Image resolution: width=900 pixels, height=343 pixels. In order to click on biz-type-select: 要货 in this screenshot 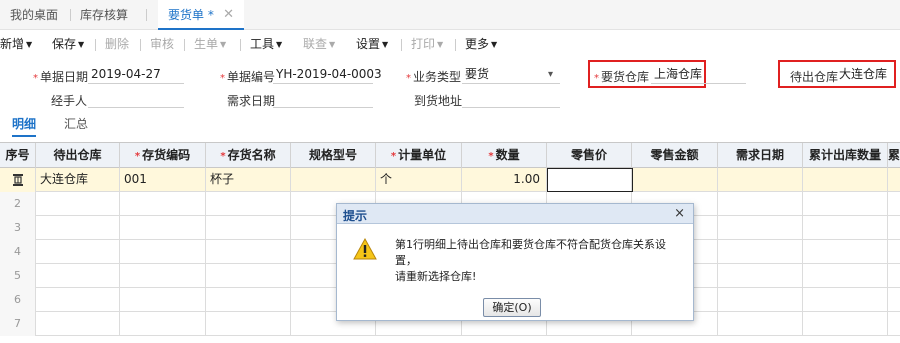, I will do `click(511, 75)`.